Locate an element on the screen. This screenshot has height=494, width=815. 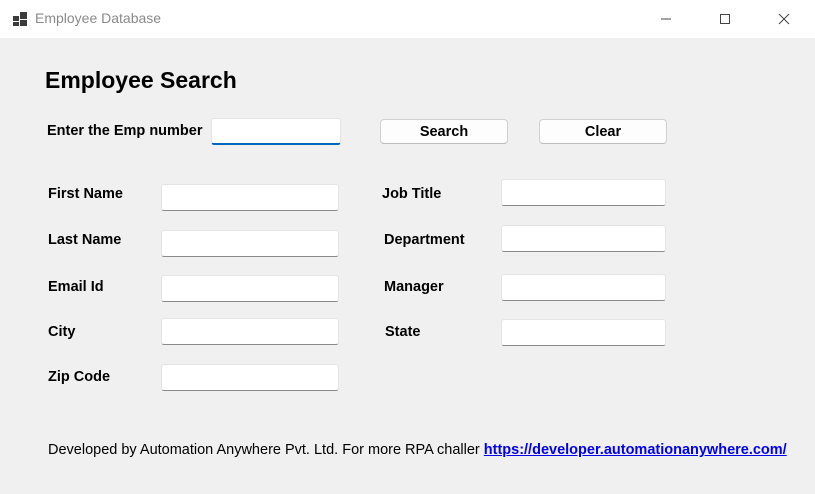
minimize-button is located at coordinates (666, 19).